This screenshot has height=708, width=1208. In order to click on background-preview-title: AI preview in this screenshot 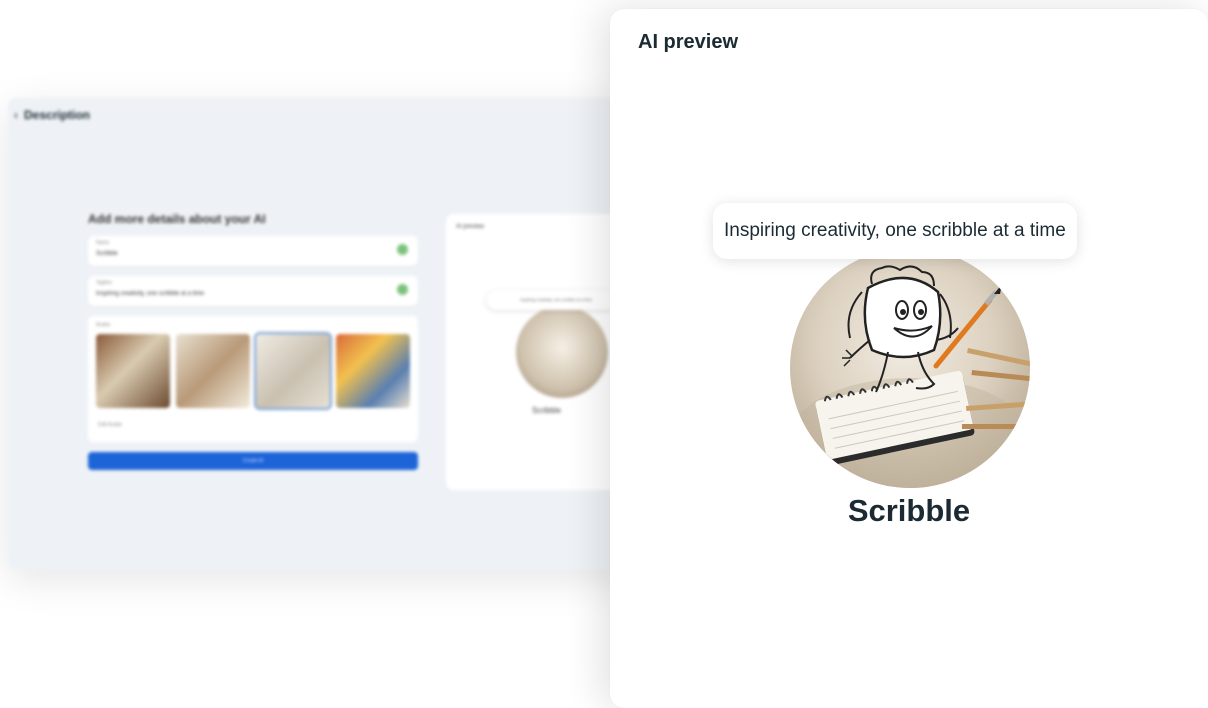, I will do `click(470, 227)`.